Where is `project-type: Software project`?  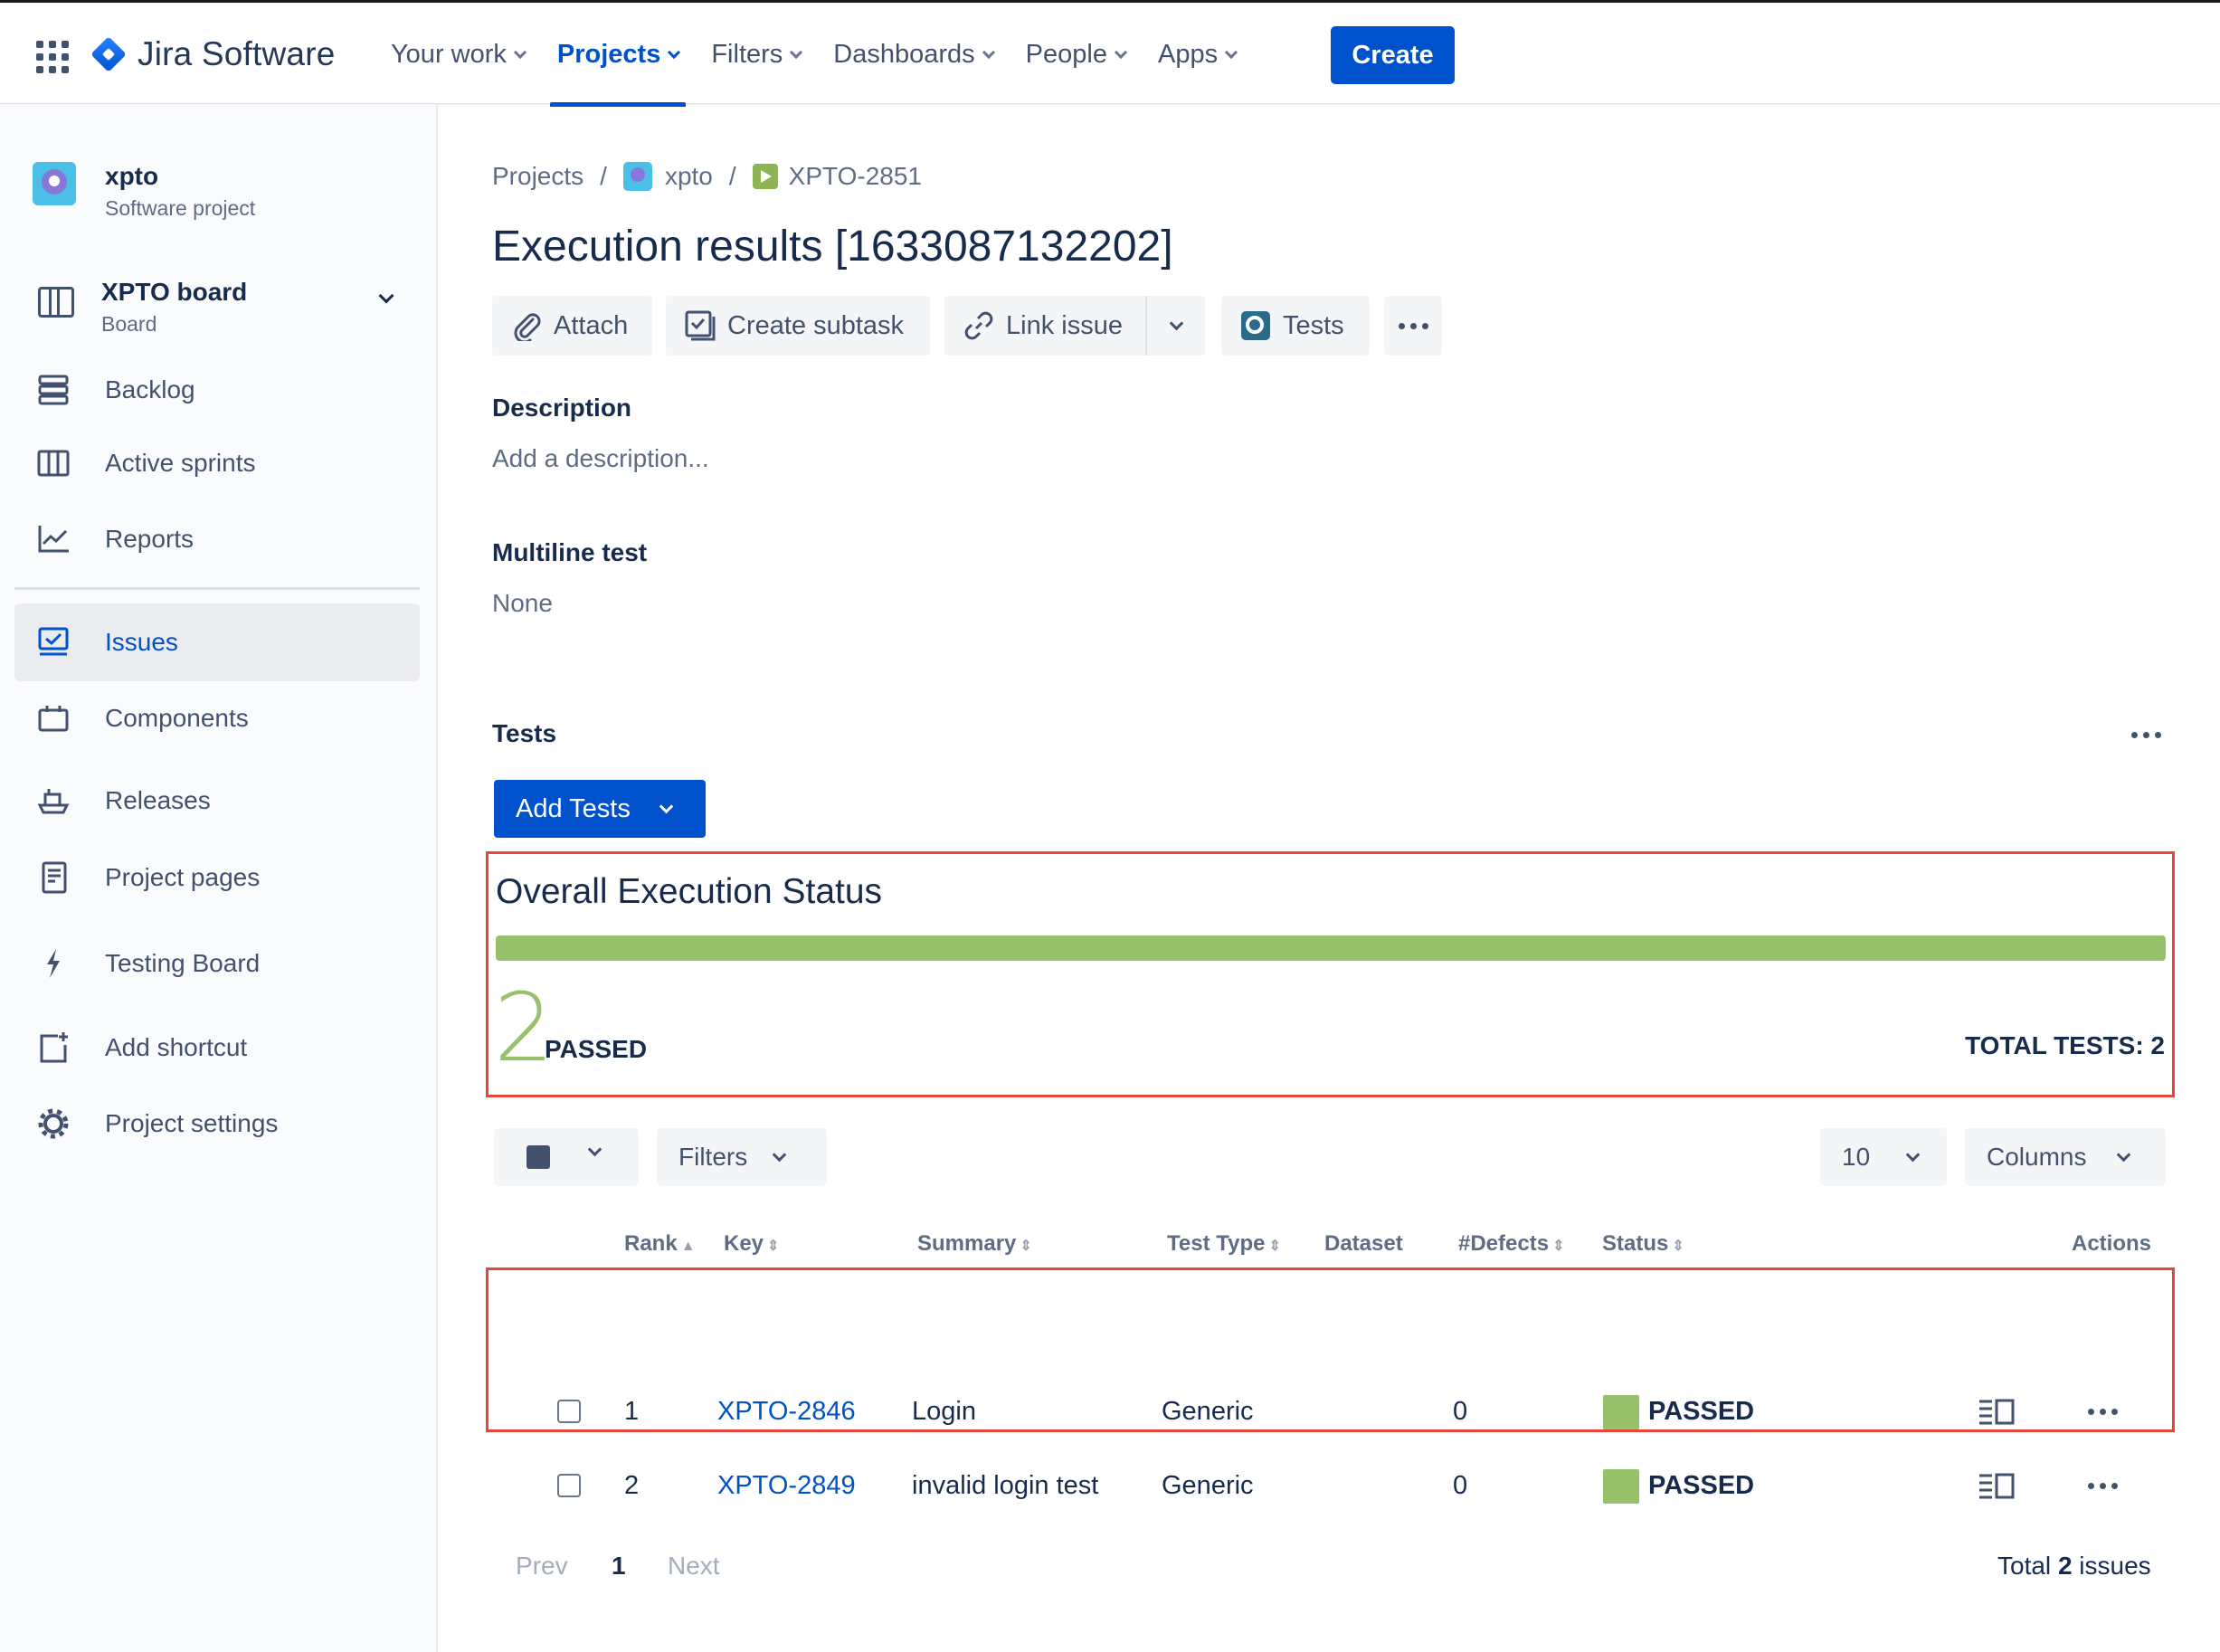
project-type: Software project is located at coordinates (180, 208).